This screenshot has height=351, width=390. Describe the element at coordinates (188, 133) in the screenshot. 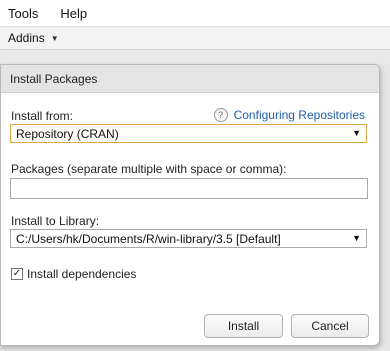

I see `install-from-select: Repository (CRAN) ▼` at that location.